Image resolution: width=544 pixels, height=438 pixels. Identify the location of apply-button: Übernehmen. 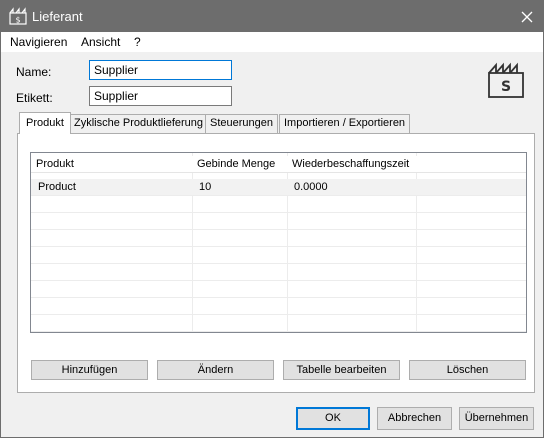
(496, 418).